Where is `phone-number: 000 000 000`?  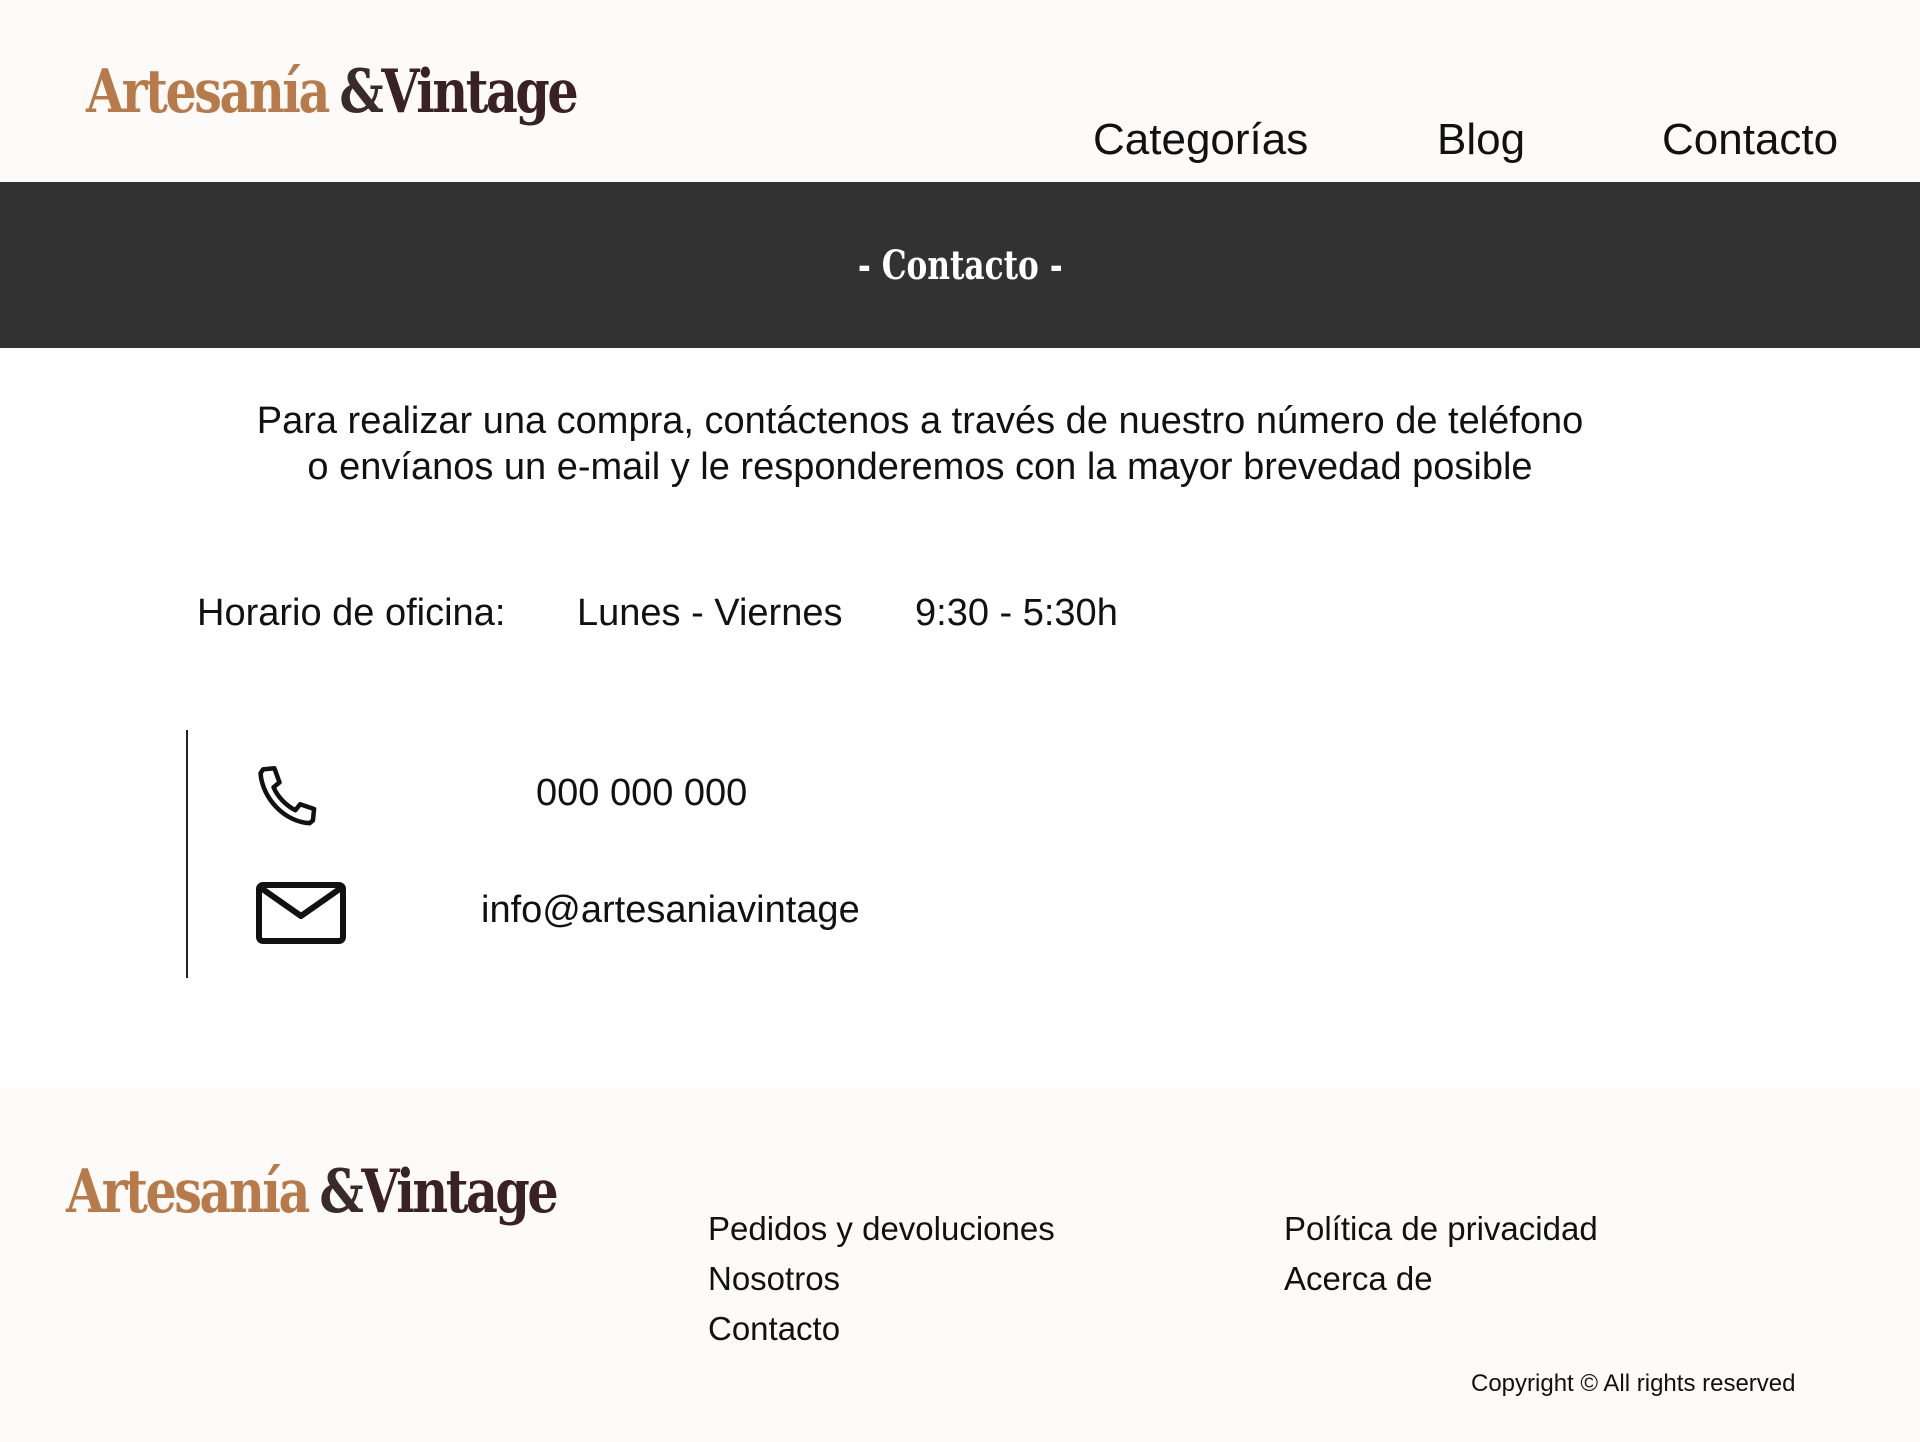
phone-number: 000 000 000 is located at coordinates (641, 793).